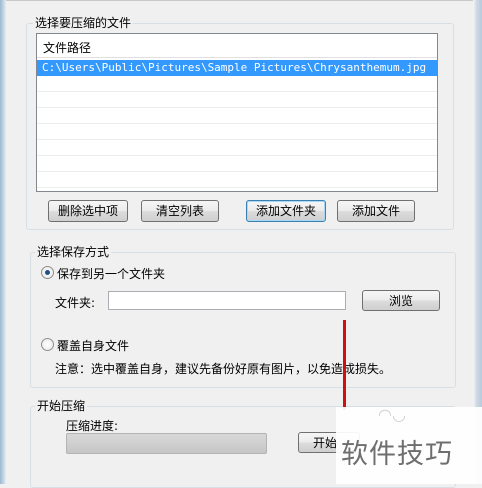 This screenshot has width=482, height=488. Describe the element at coordinates (286, 211) in the screenshot. I see `add-folder-button: 添加文件夹` at that location.